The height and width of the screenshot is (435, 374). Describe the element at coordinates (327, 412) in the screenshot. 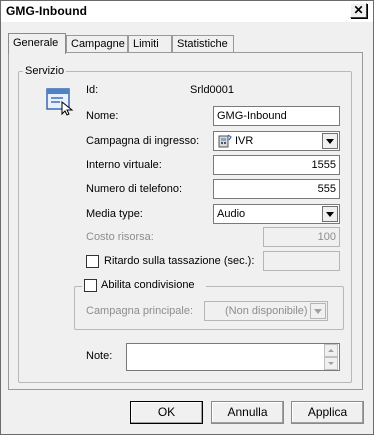

I see `applica-button: Applica` at that location.